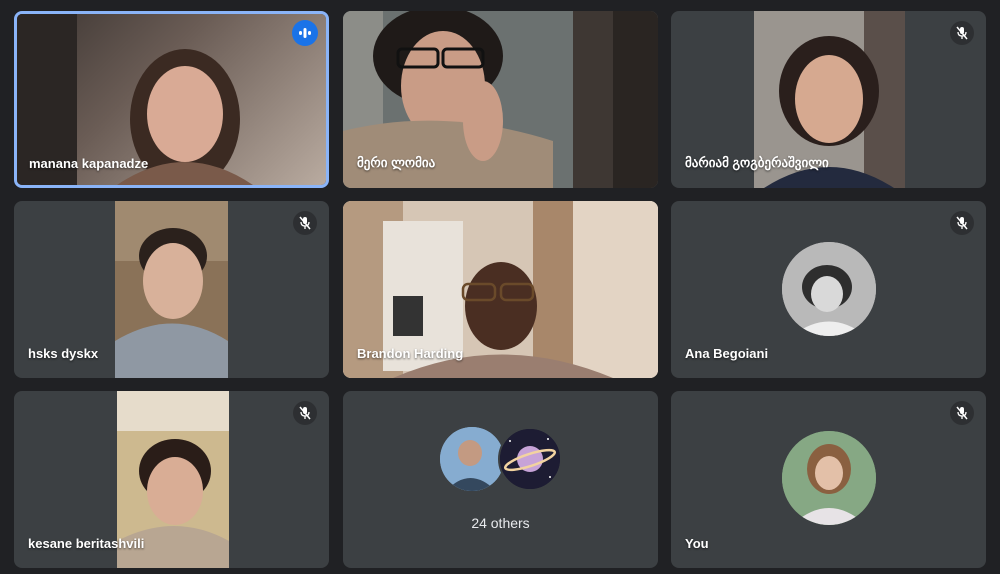  Describe the element at coordinates (697, 543) in the screenshot. I see `participant-name: You` at that location.